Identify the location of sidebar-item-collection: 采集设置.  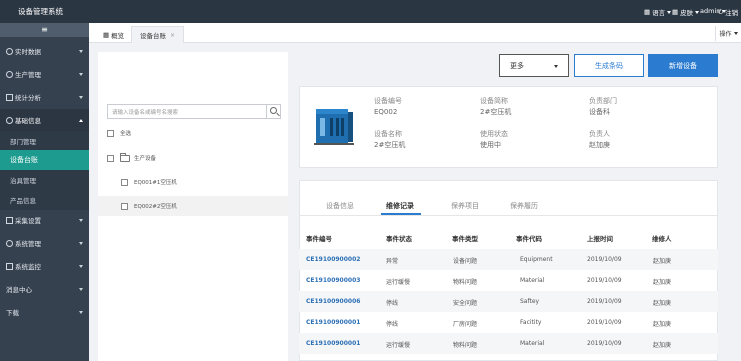
(44, 220).